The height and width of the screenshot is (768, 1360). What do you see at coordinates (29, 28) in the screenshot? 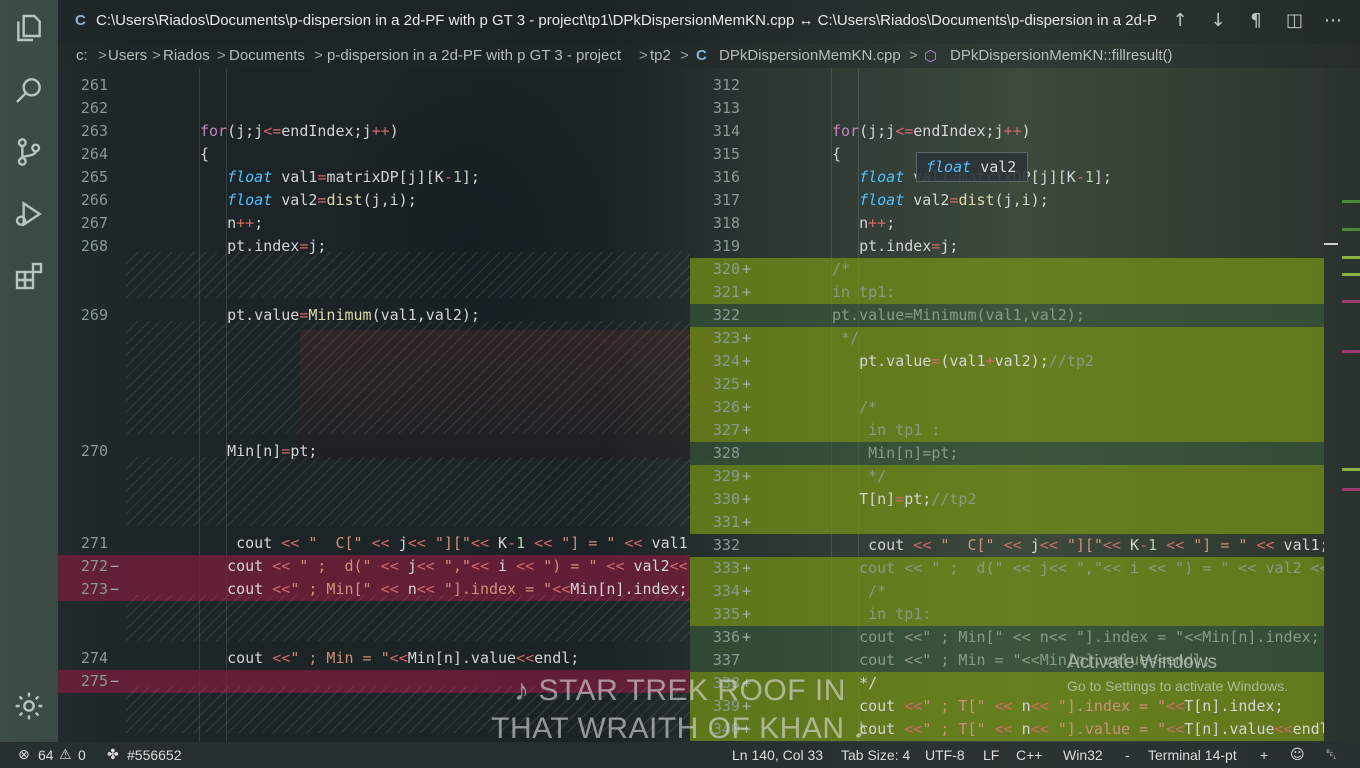
I see `explorer-icon` at bounding box center [29, 28].